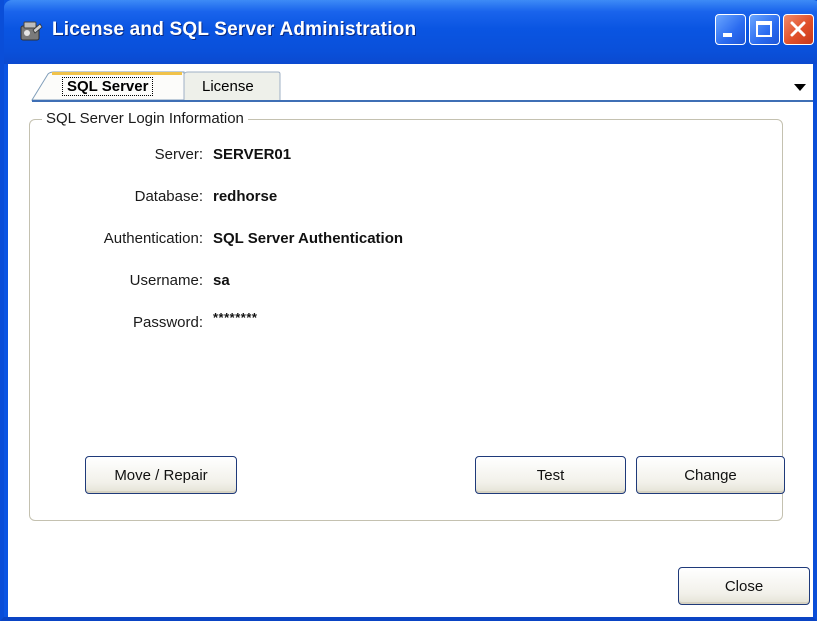 The image size is (817, 621). I want to click on authentication-label: Authentication:, so click(153, 238).